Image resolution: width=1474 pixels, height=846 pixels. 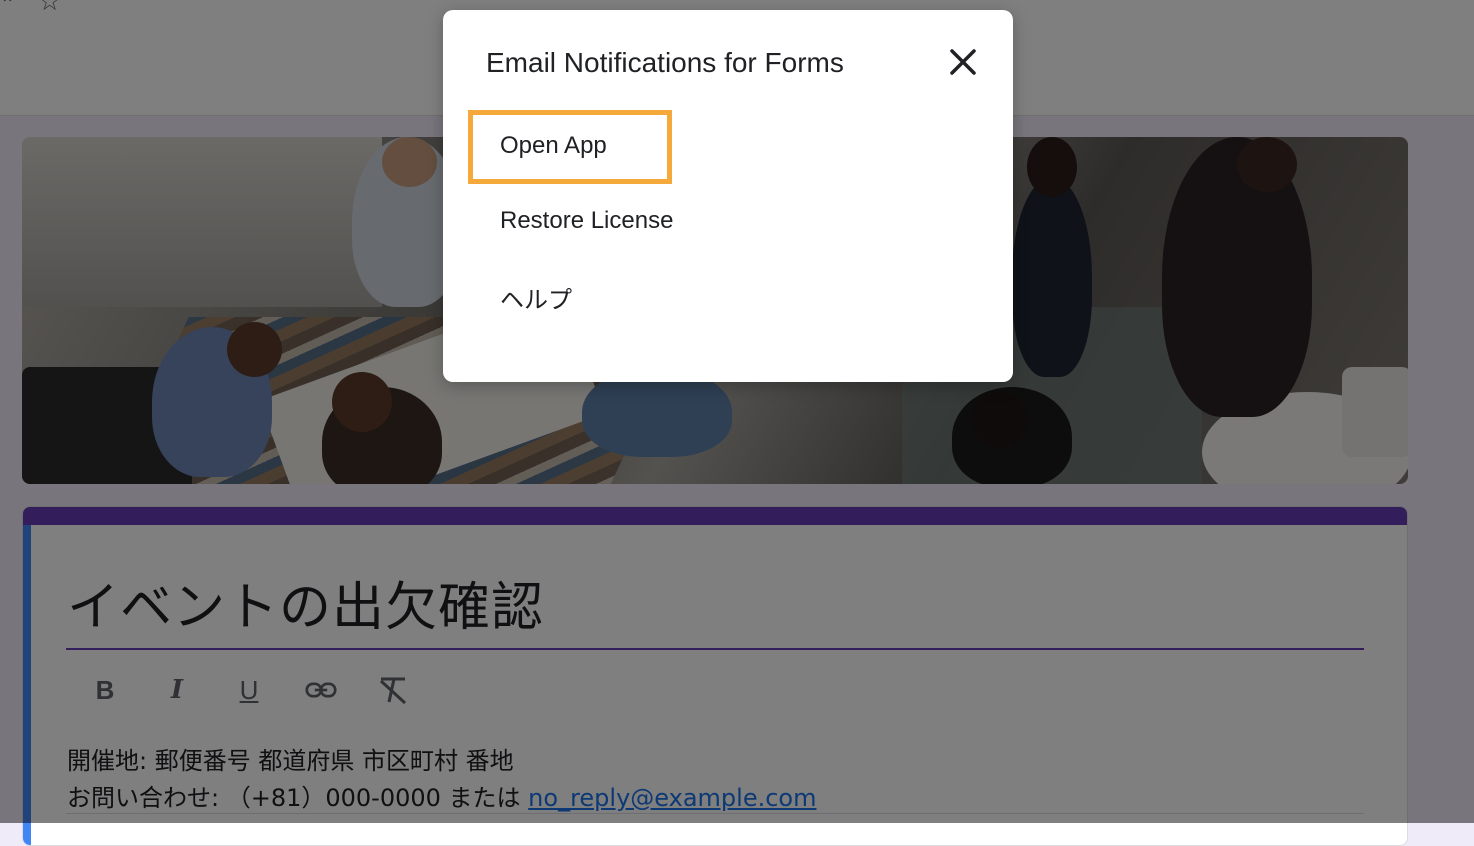 What do you see at coordinates (536, 297) in the screenshot?
I see `menu-item-help: ヘルプ` at bounding box center [536, 297].